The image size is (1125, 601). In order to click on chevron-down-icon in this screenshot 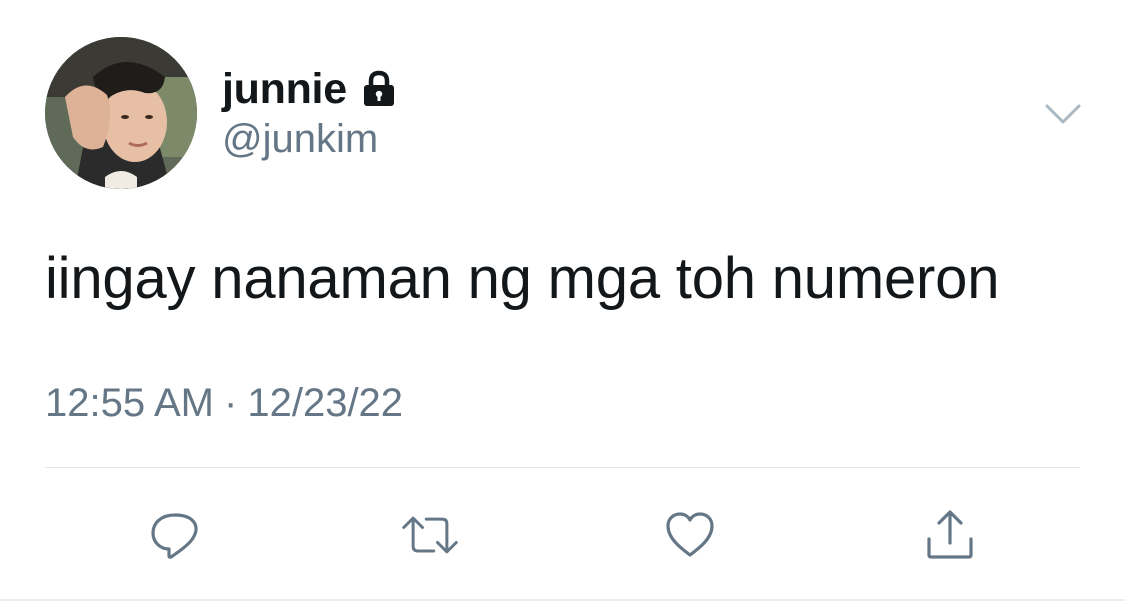, I will do `click(1063, 114)`.